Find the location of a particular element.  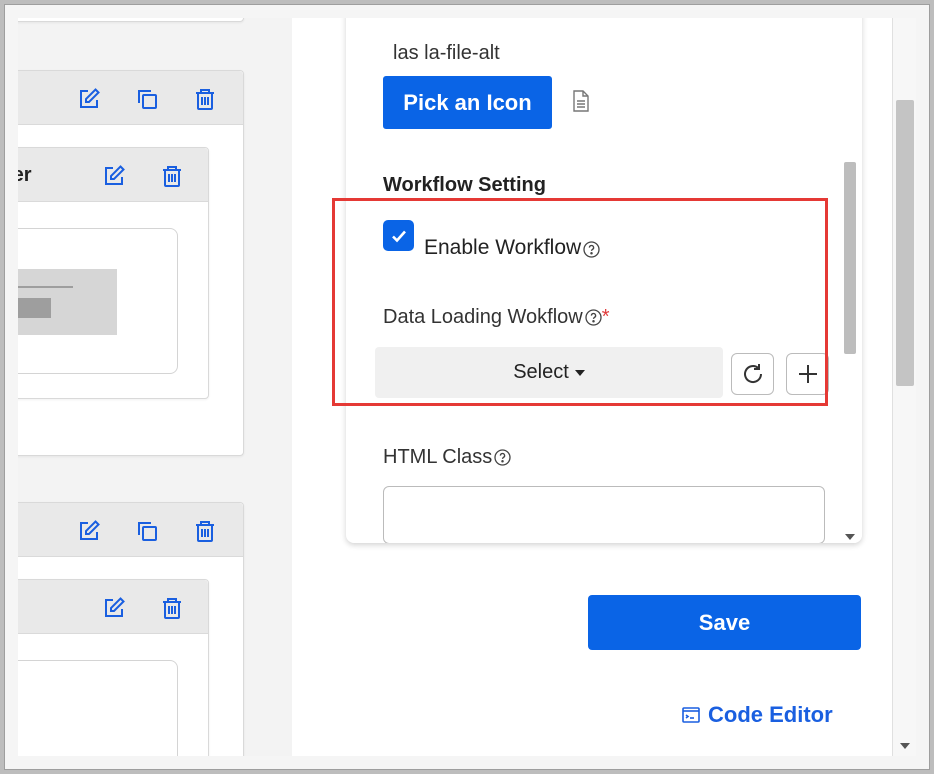

workflow-select-dropdown: Select is located at coordinates (549, 372).